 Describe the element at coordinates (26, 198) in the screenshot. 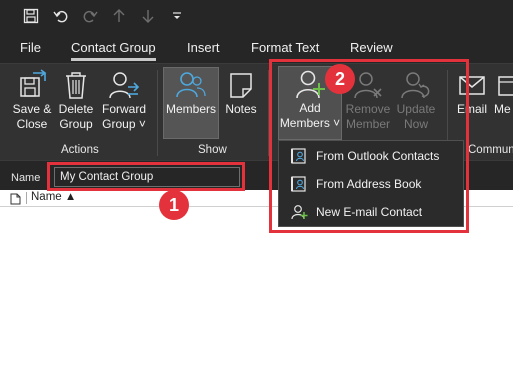

I see `column-divider` at that location.